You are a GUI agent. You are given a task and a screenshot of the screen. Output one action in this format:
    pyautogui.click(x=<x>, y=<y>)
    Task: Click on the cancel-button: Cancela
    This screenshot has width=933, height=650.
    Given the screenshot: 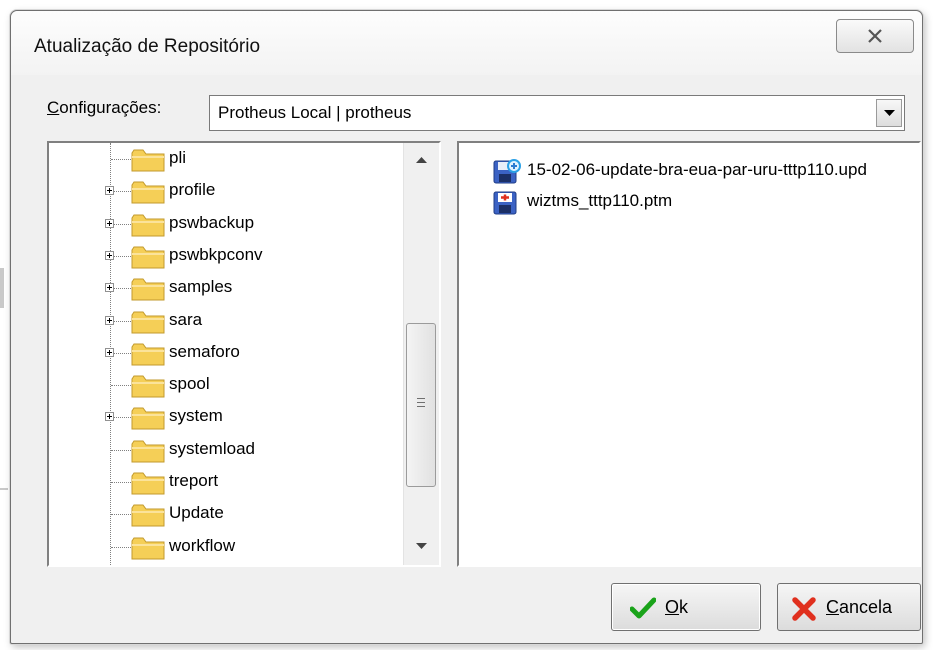 What is the action you would take?
    pyautogui.click(x=849, y=607)
    